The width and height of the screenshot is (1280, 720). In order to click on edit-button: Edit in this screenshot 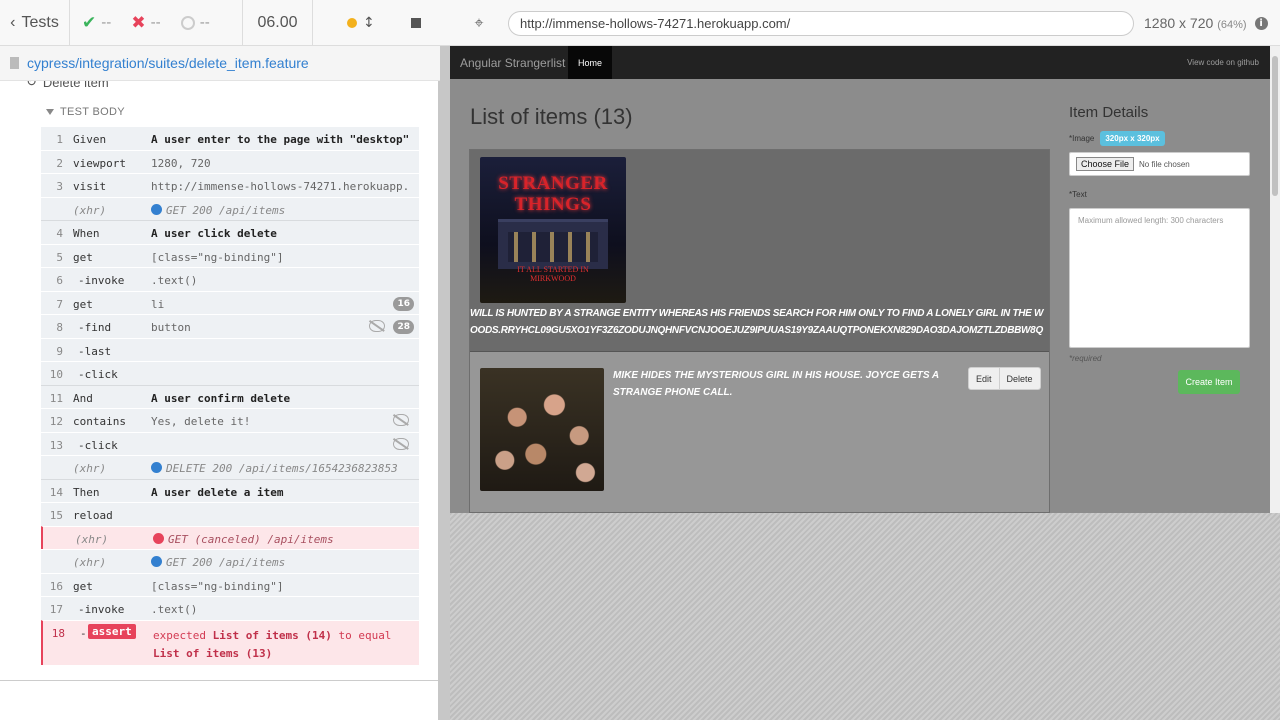, I will do `click(984, 378)`.